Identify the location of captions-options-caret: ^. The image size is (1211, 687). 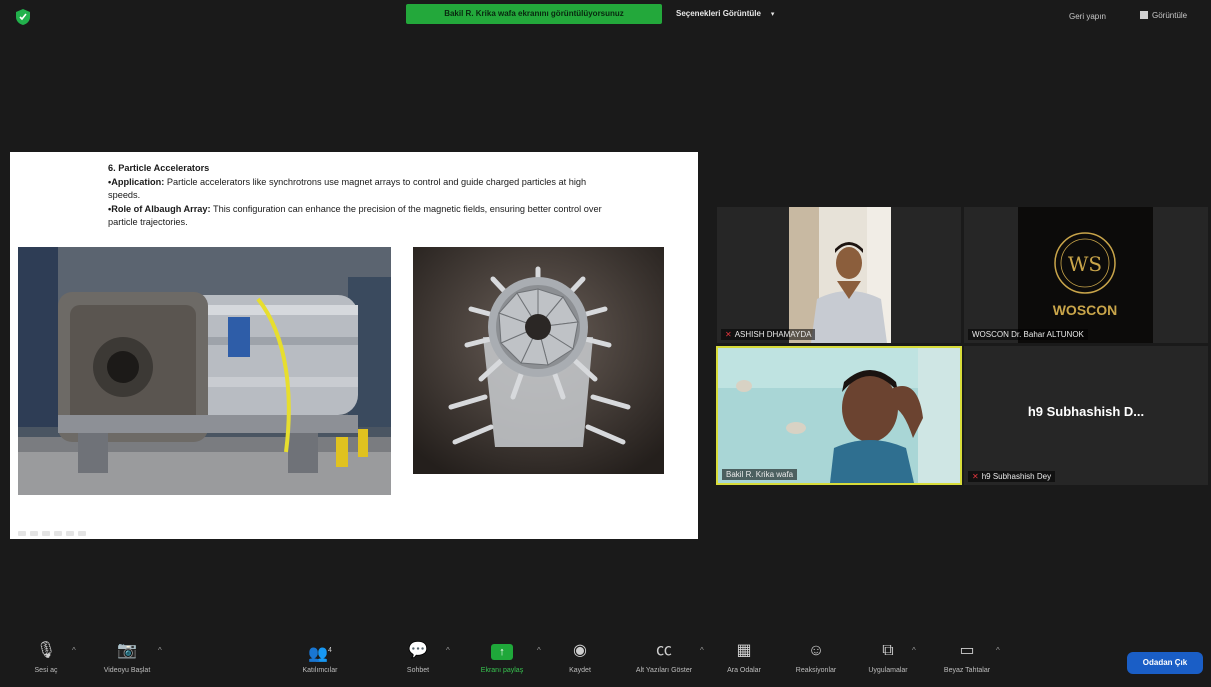
(702, 650).